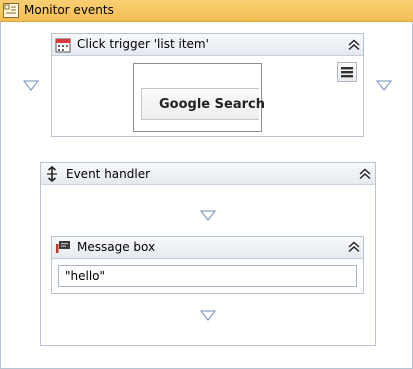 Image resolution: width=413 pixels, height=369 pixels. I want to click on monitor-events-title: Monitor events, so click(69, 10).